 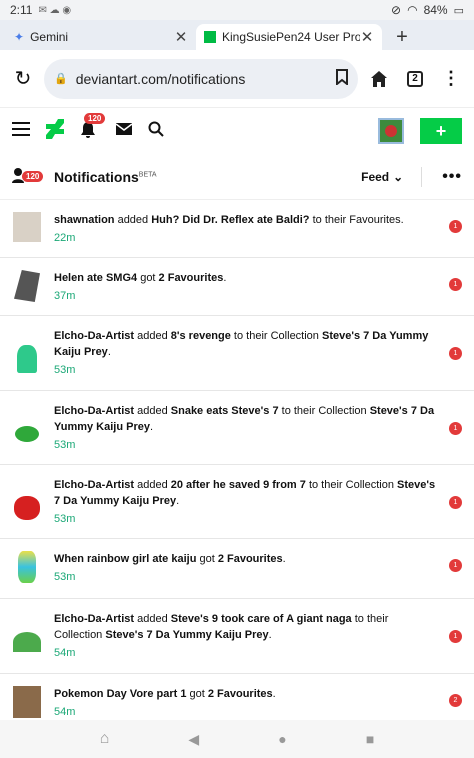 I want to click on timestamp: 22m, so click(x=65, y=238).